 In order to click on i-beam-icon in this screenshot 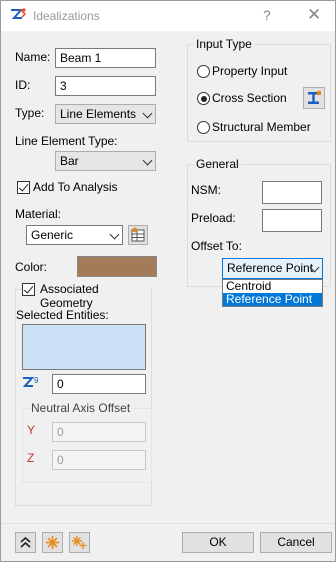, I will do `click(314, 97)`.